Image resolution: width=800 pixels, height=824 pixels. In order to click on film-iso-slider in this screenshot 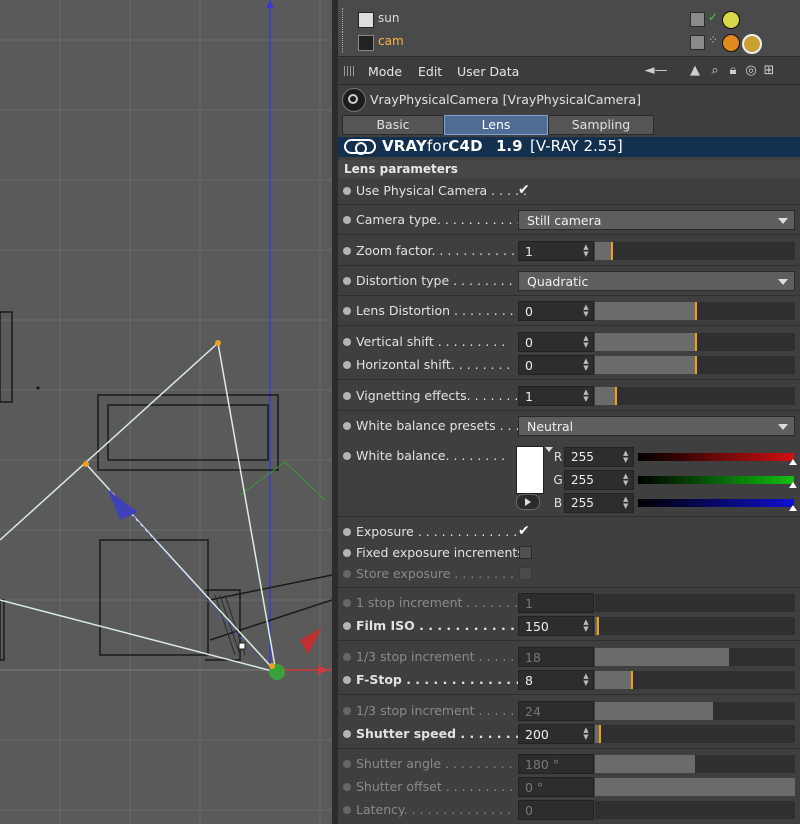, I will do `click(695, 626)`.